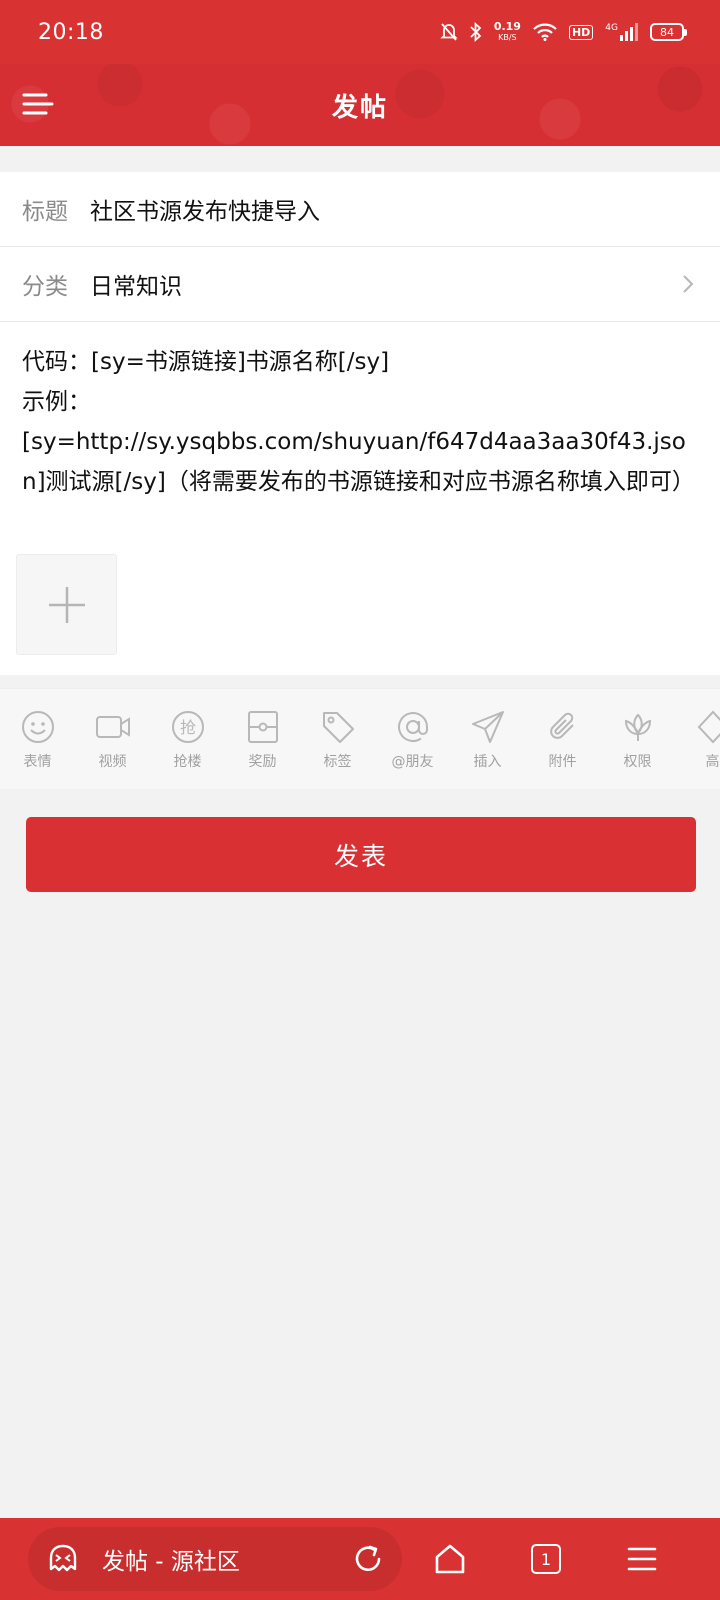 Image resolution: width=720 pixels, height=1600 pixels. I want to click on tool-attachment: 附件, so click(562, 739).